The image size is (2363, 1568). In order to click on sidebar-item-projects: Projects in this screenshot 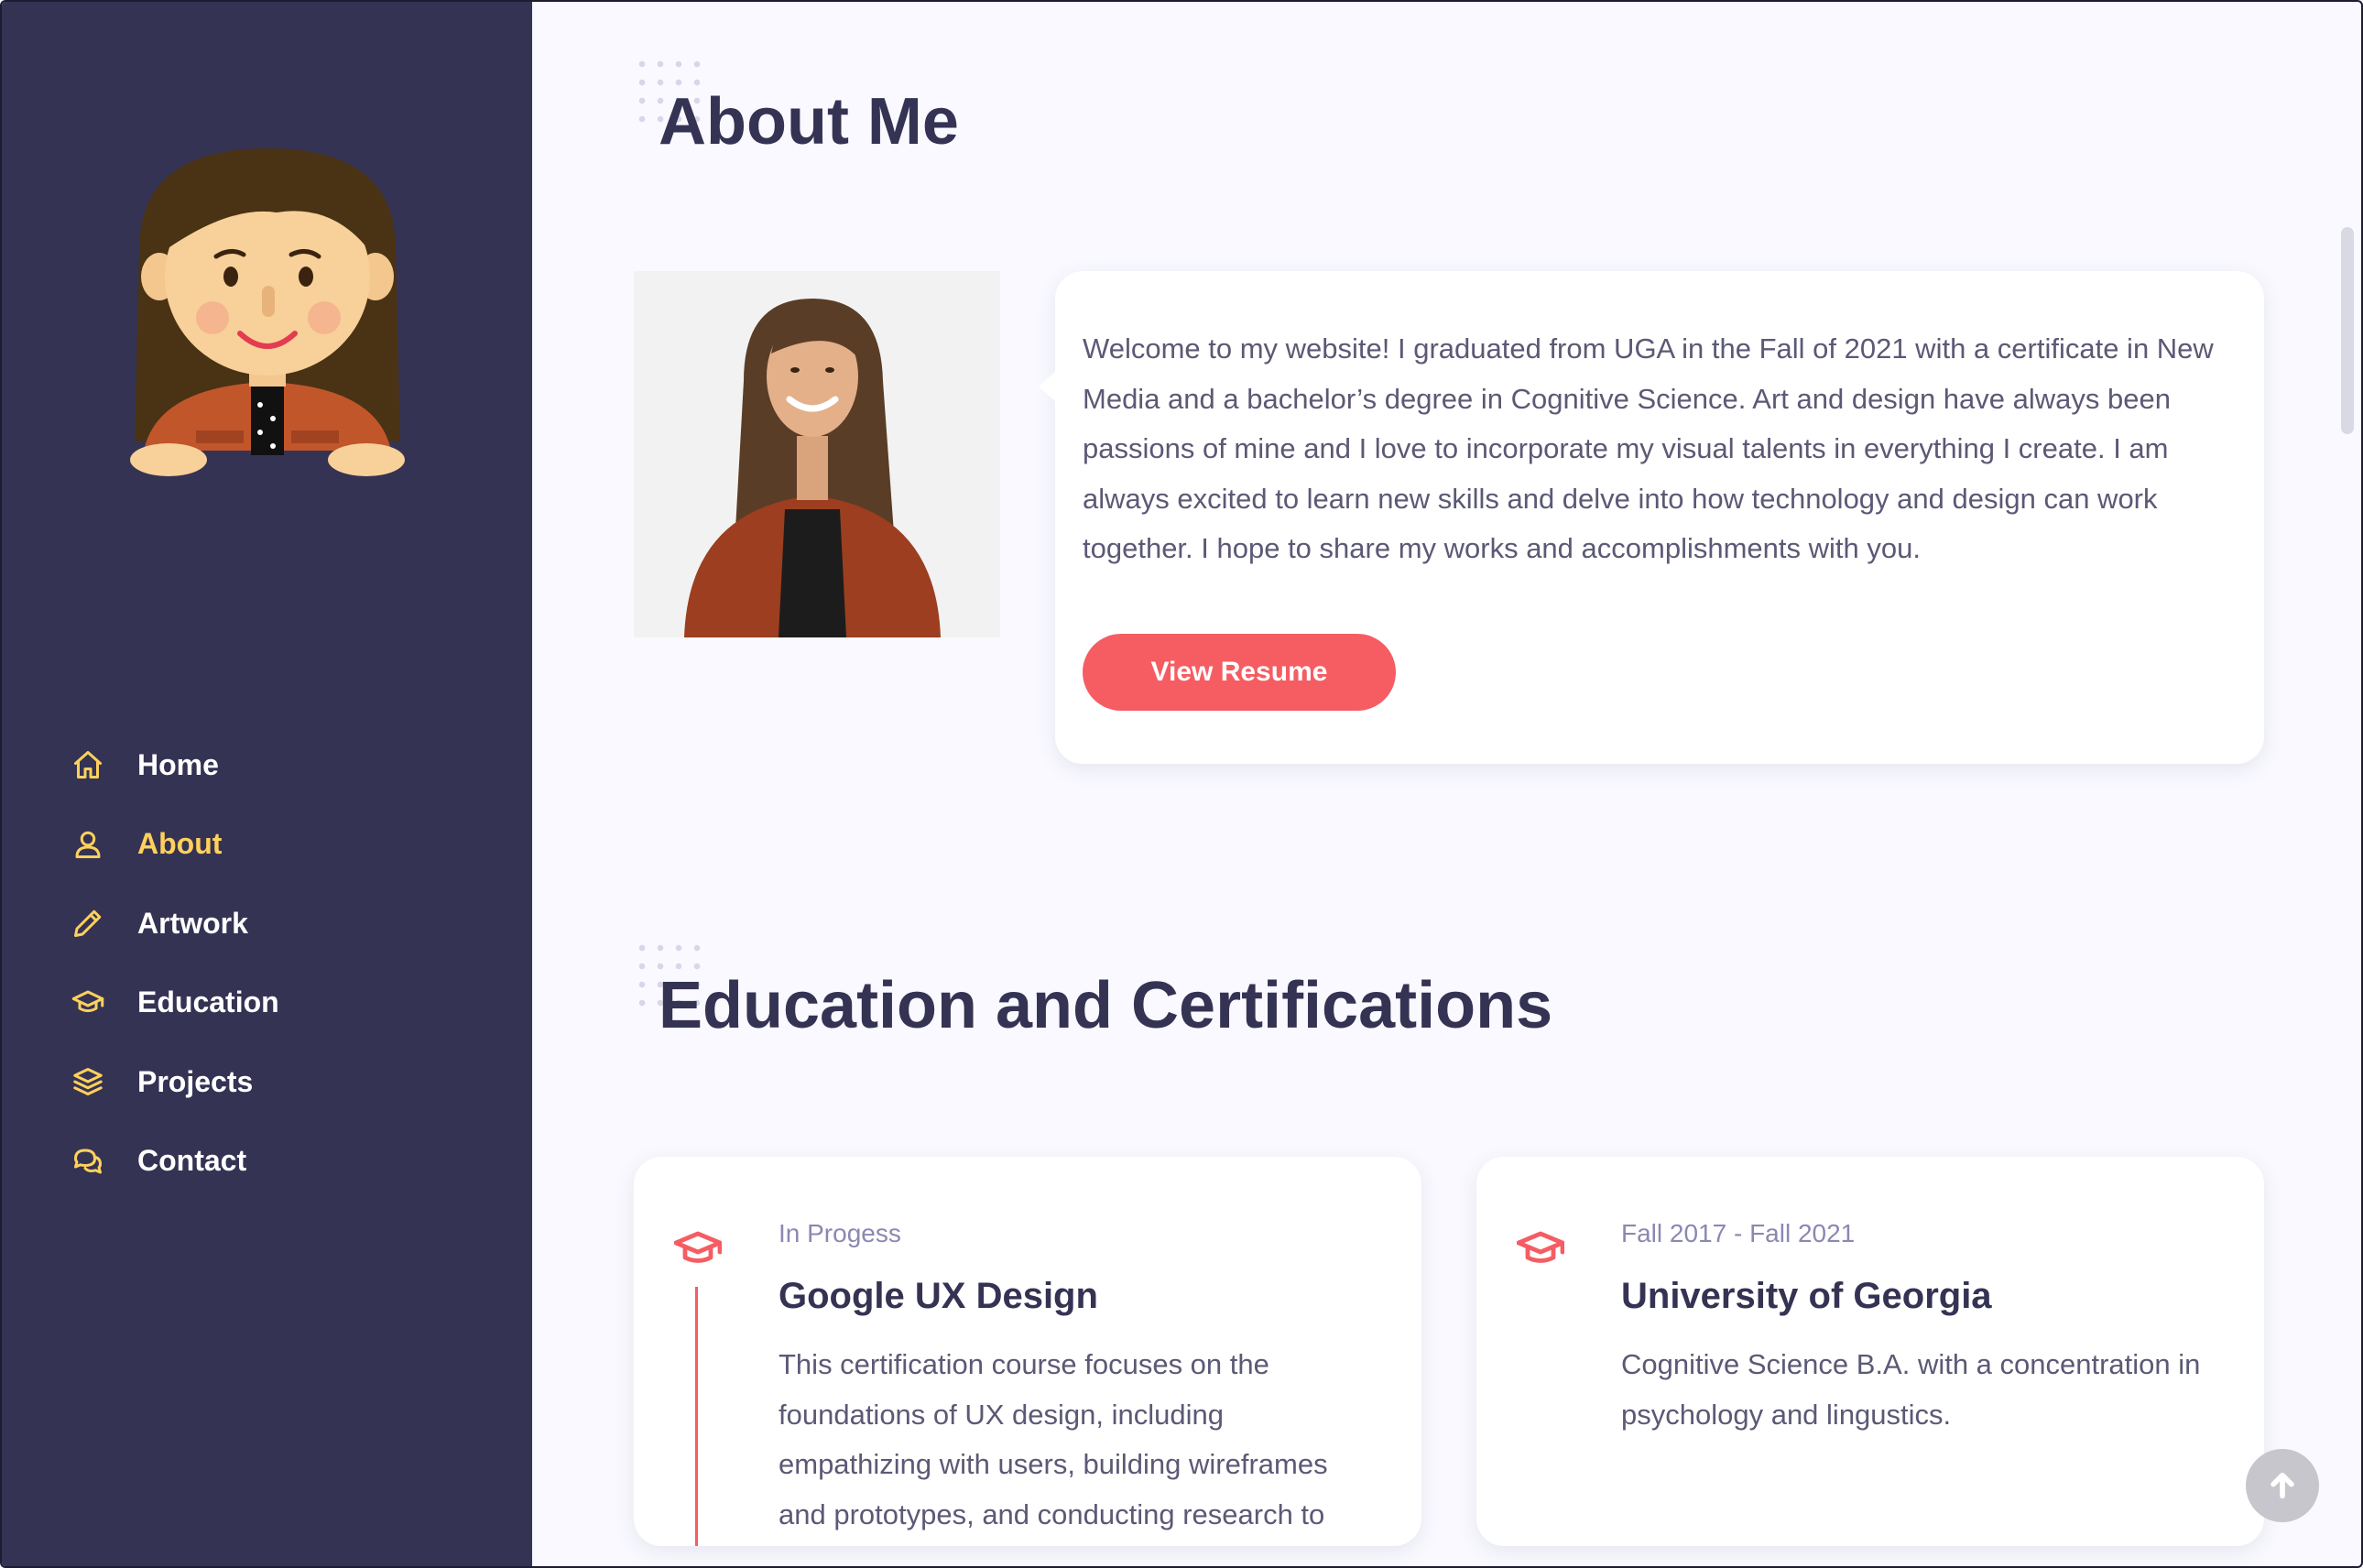, I will do `click(175, 1082)`.